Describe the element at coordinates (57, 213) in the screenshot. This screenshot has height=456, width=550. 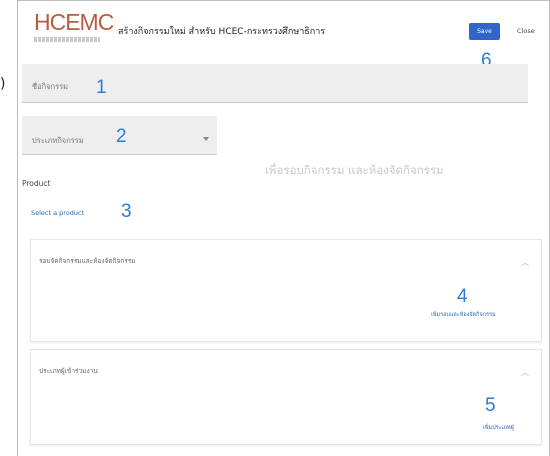
I see `select-product-link: Select a product` at that location.